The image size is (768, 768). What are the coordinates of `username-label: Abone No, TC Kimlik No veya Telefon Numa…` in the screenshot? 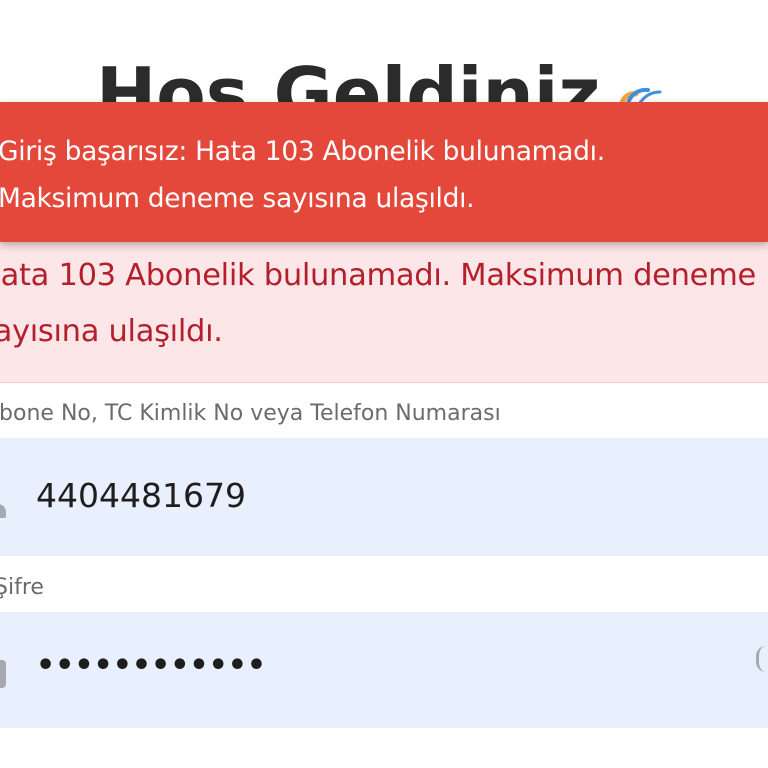 It's located at (250, 413).